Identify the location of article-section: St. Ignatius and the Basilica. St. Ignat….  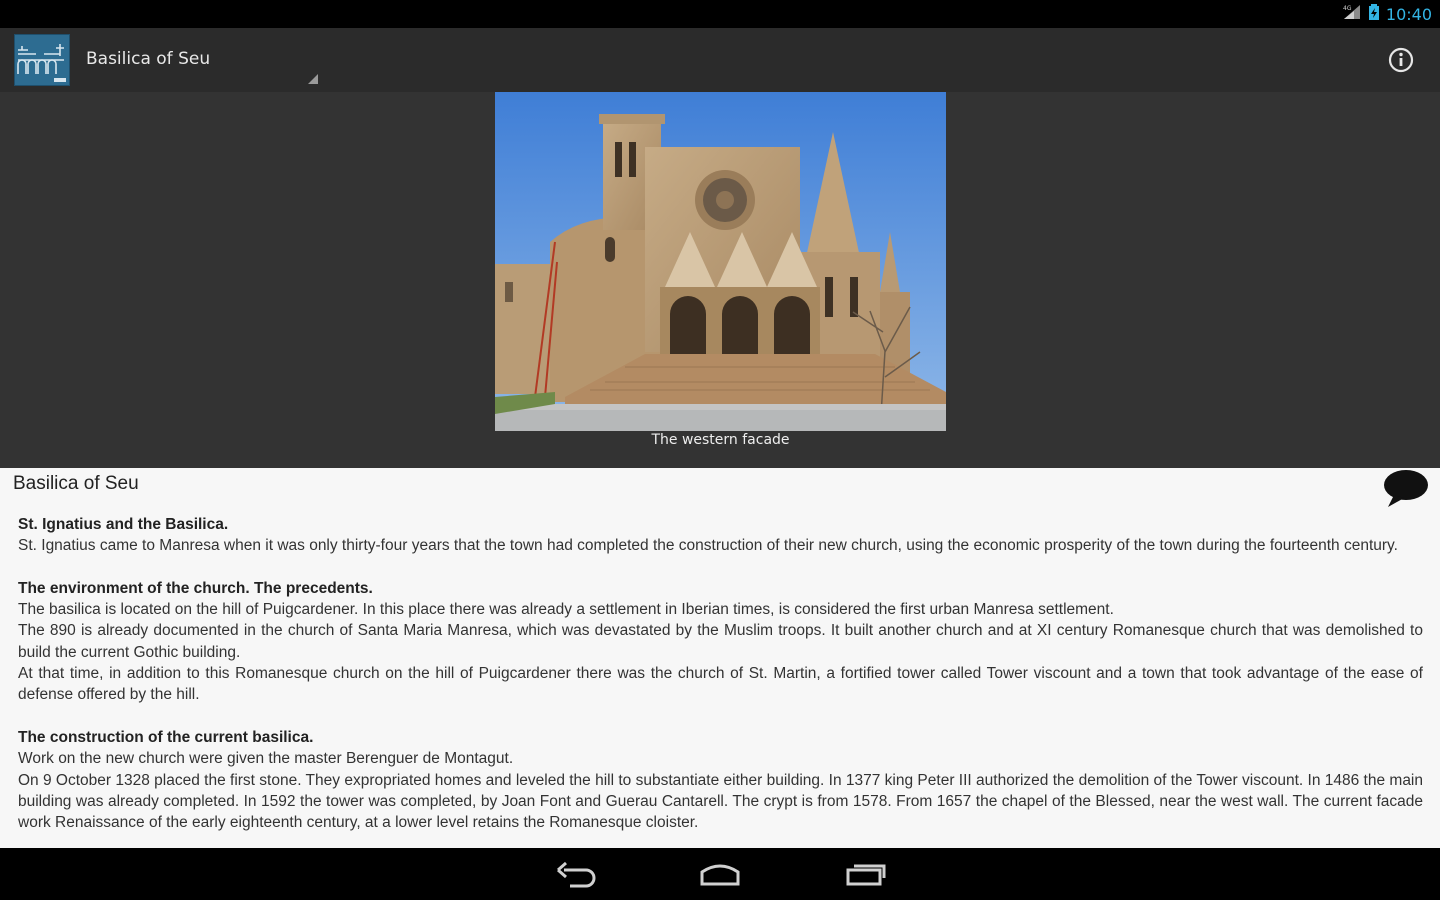
(720, 535).